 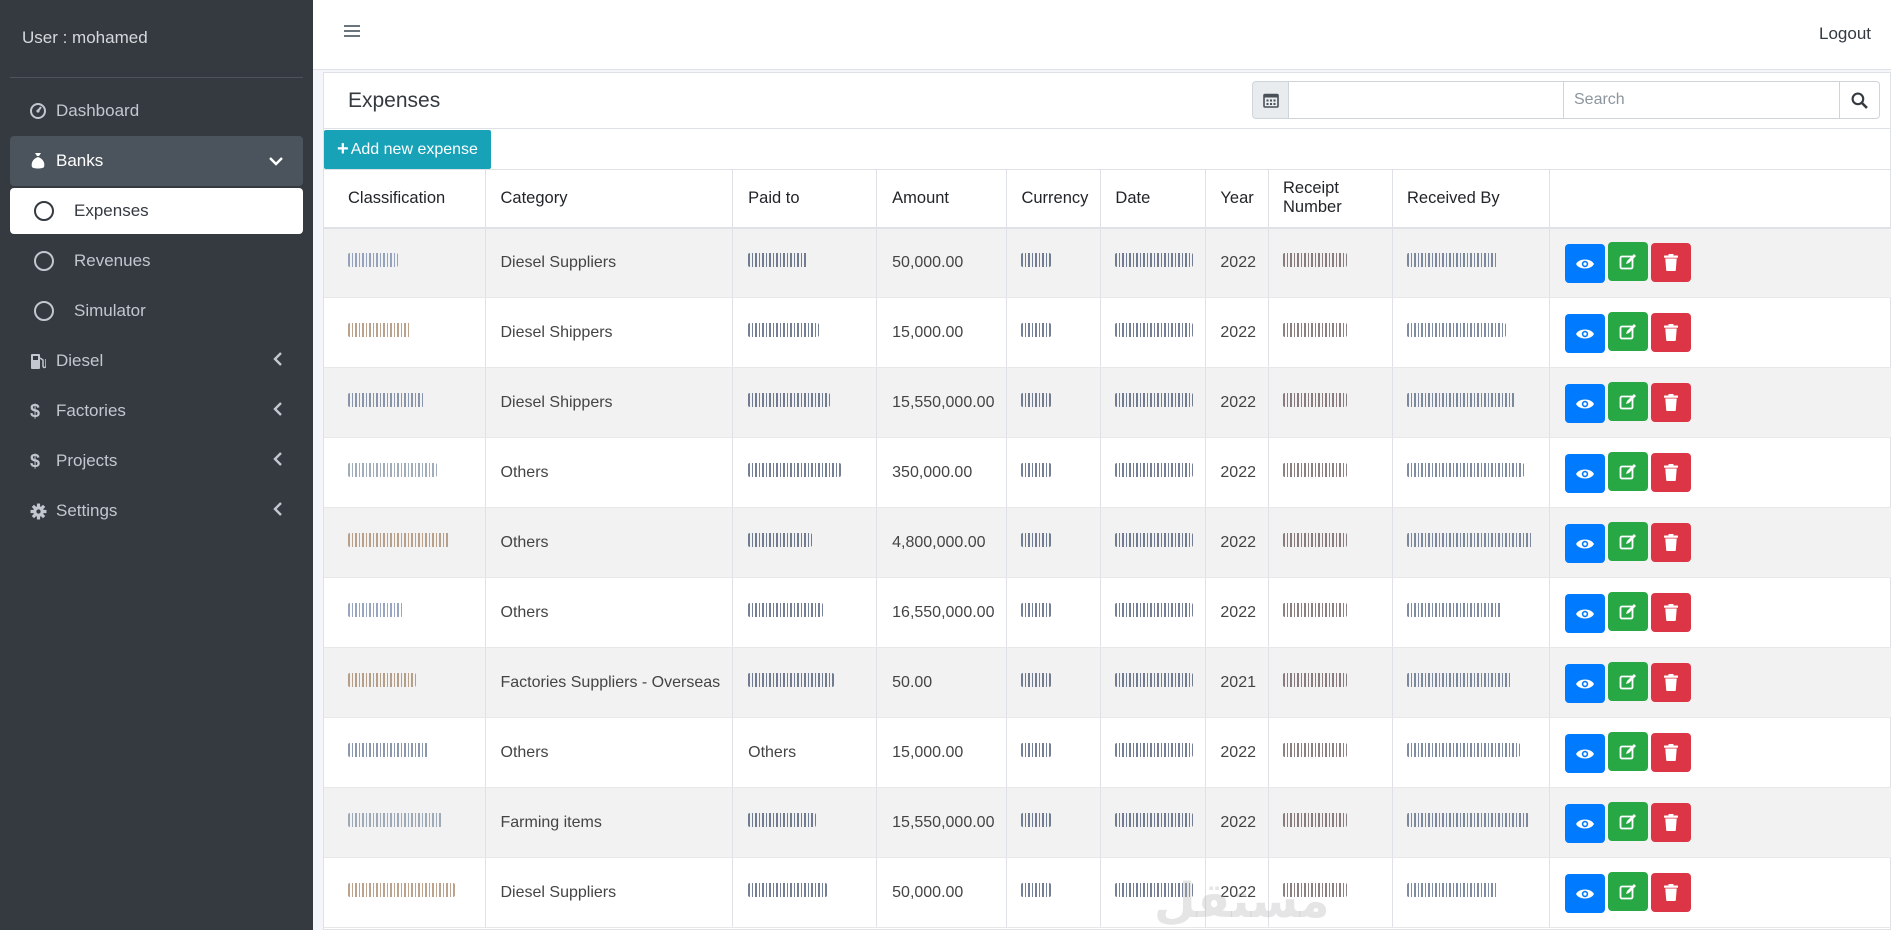 I want to click on search-input, so click(x=1702, y=100).